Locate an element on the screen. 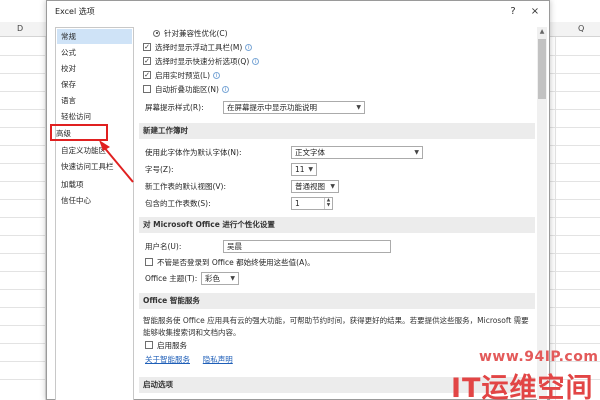  nav-item-advanced: 高级 is located at coordinates (79, 132).